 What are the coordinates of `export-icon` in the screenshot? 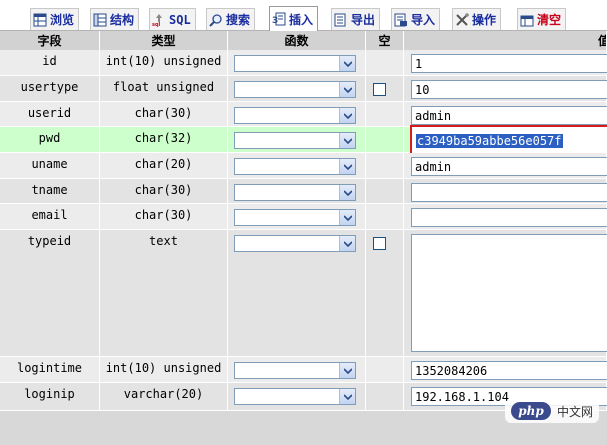 It's located at (340, 19).